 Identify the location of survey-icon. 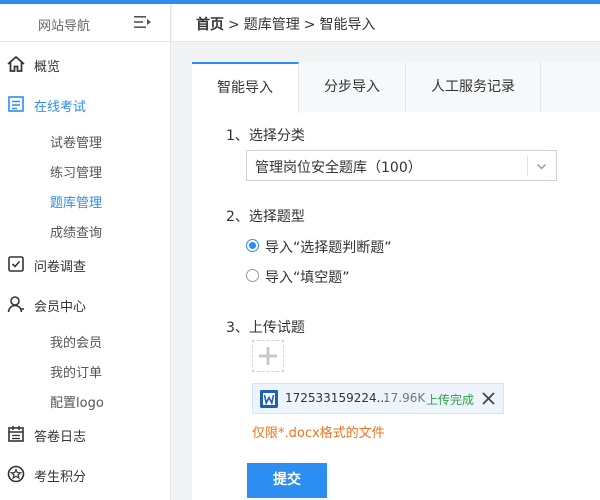
(16, 264).